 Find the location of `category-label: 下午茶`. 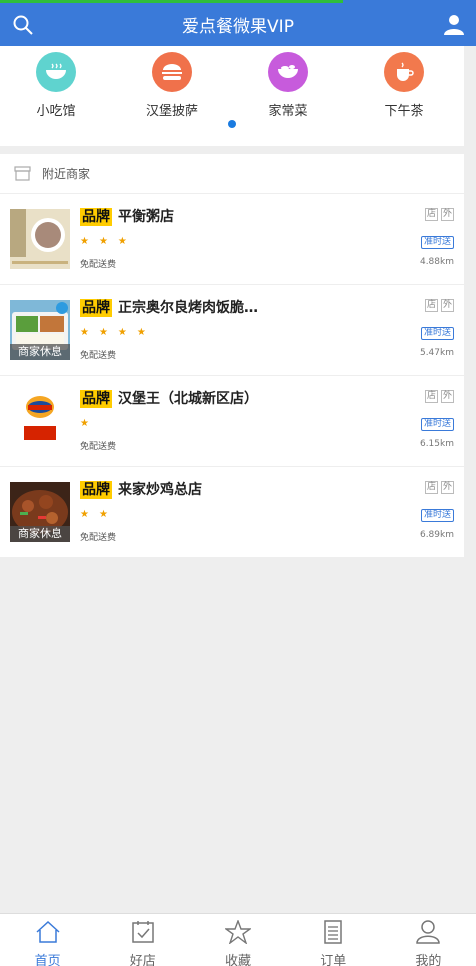

category-label: 下午茶 is located at coordinates (404, 111).